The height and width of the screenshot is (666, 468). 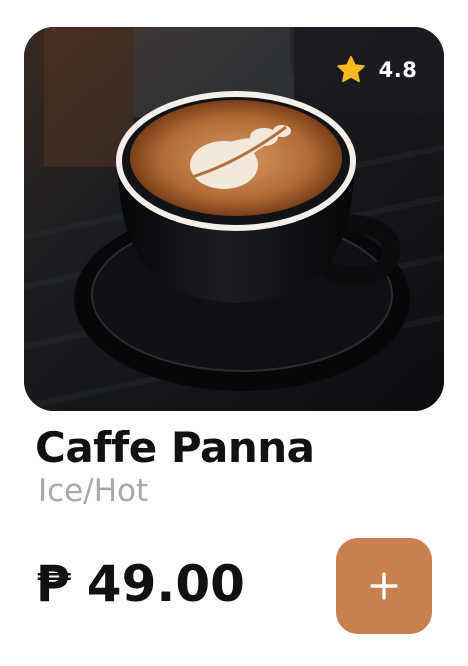 I want to click on price-amount: 49.00, so click(x=165, y=584).